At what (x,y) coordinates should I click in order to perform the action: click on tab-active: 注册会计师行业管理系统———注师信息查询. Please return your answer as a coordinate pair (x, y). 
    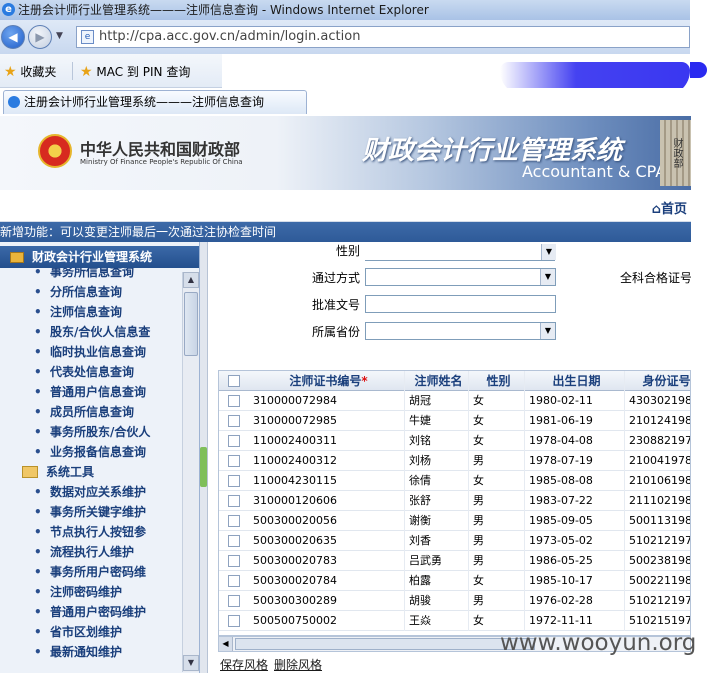
    Looking at the image, I should click on (155, 102).